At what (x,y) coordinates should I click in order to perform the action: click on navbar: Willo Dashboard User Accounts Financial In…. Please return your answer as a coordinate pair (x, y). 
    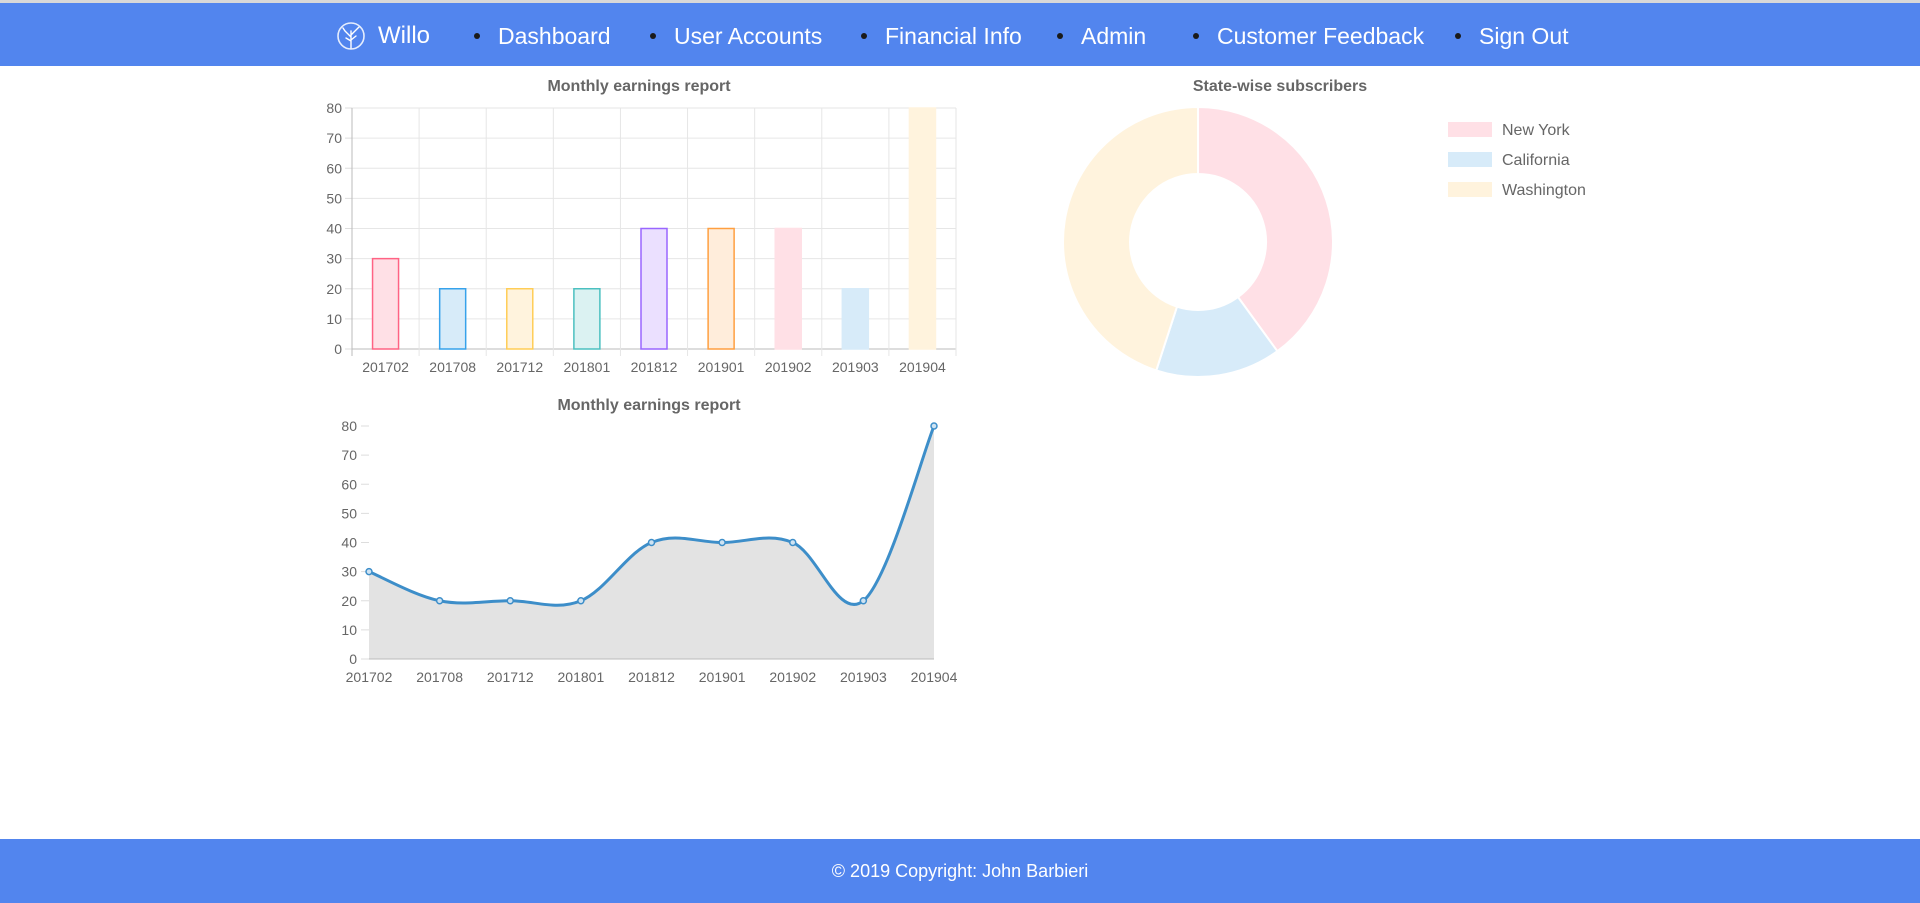
    Looking at the image, I should click on (960, 34).